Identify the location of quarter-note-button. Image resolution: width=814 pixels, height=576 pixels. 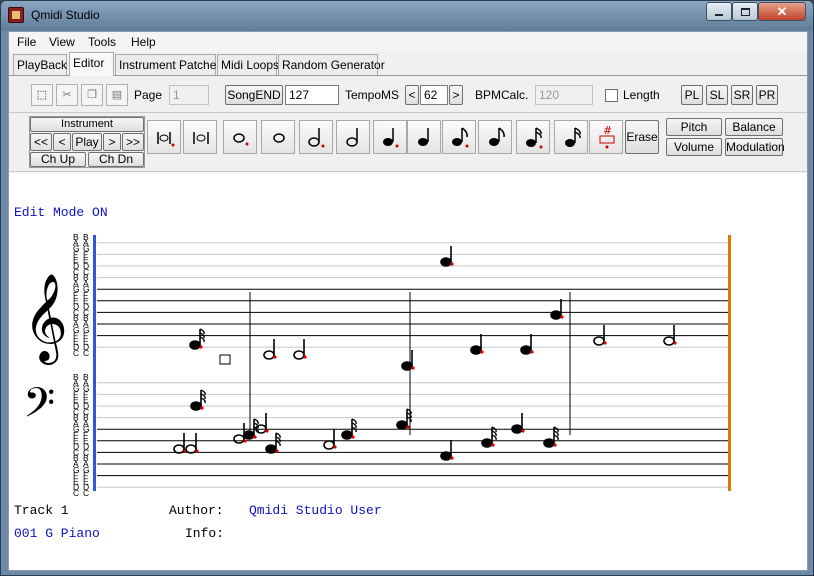
(424, 137).